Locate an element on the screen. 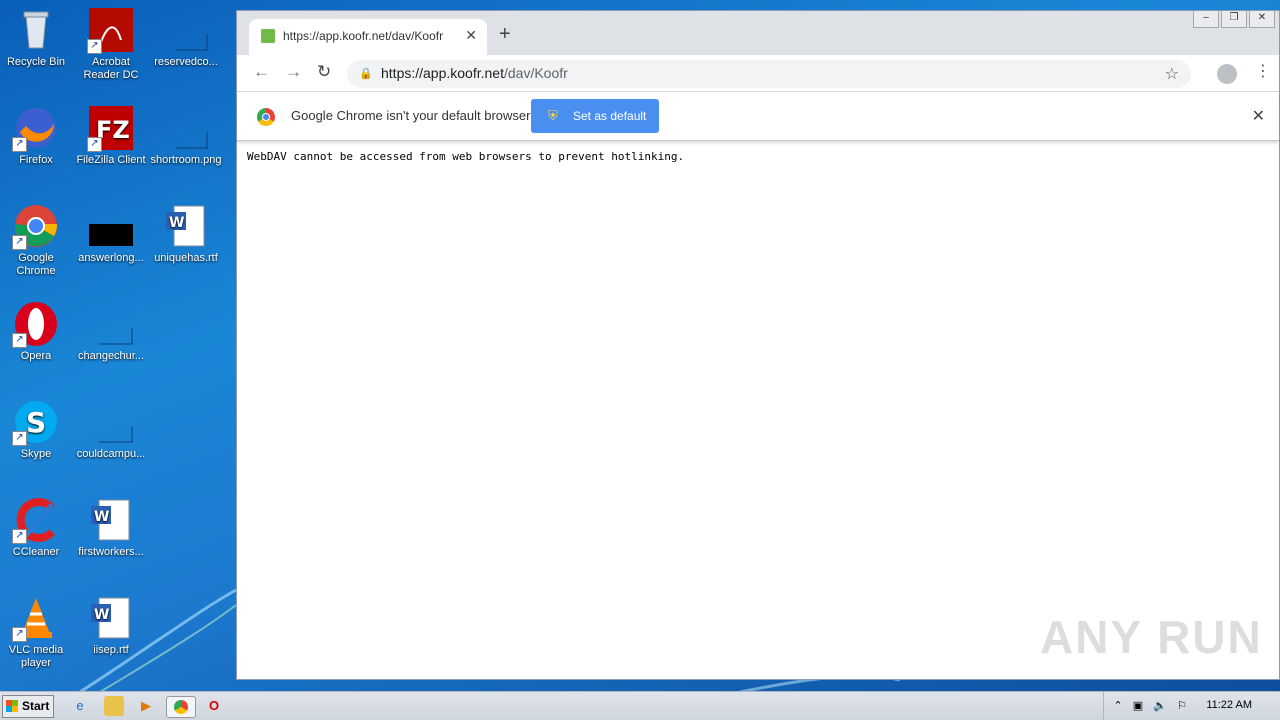 The image size is (1280, 720). url-path: /dav/Koofr is located at coordinates (535, 73).